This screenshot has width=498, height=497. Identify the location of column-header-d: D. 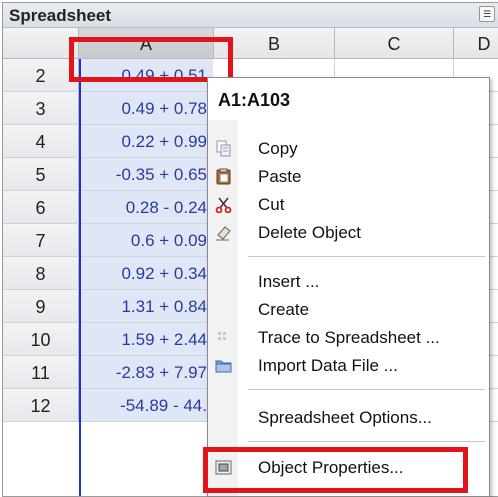
(476, 43).